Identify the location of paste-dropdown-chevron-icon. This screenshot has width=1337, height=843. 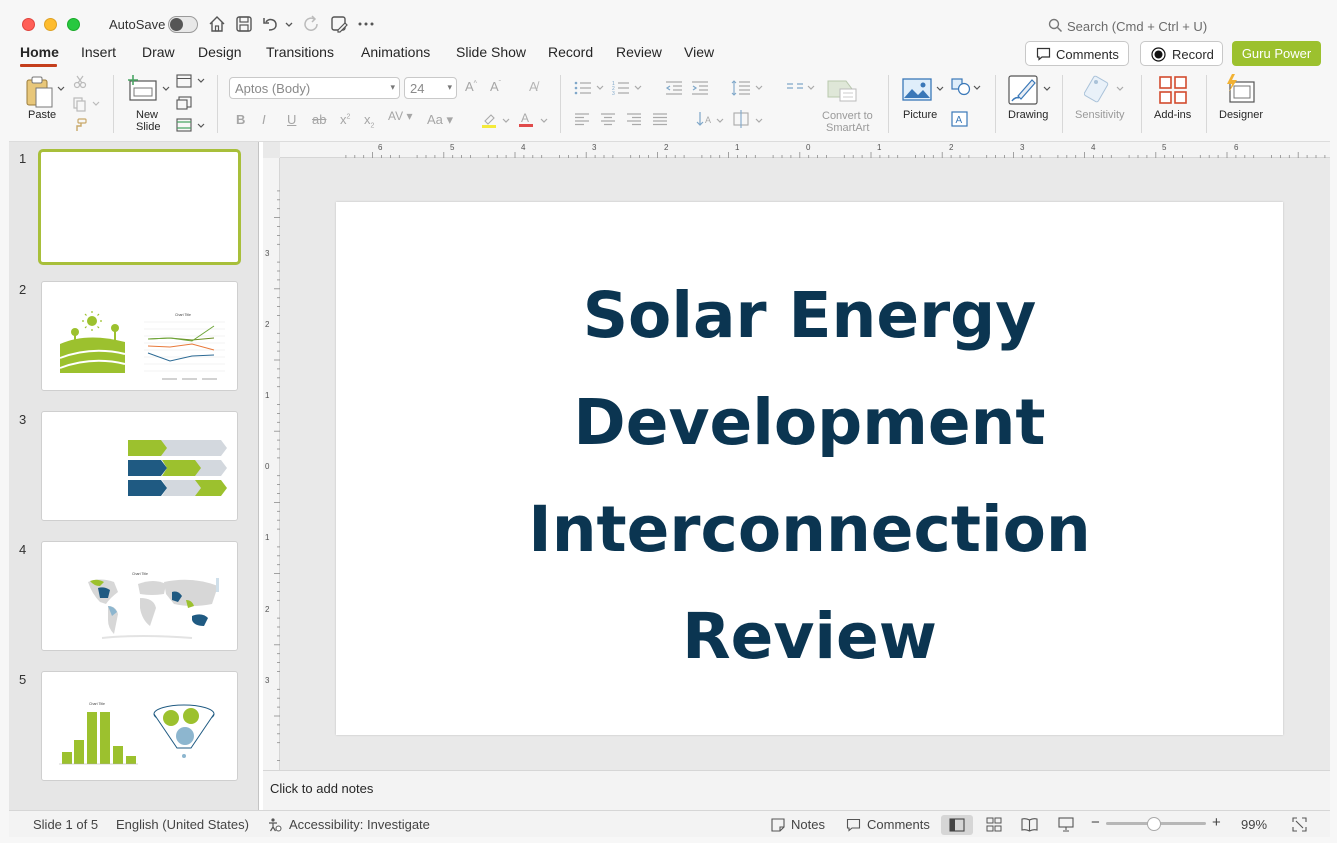
(61, 89).